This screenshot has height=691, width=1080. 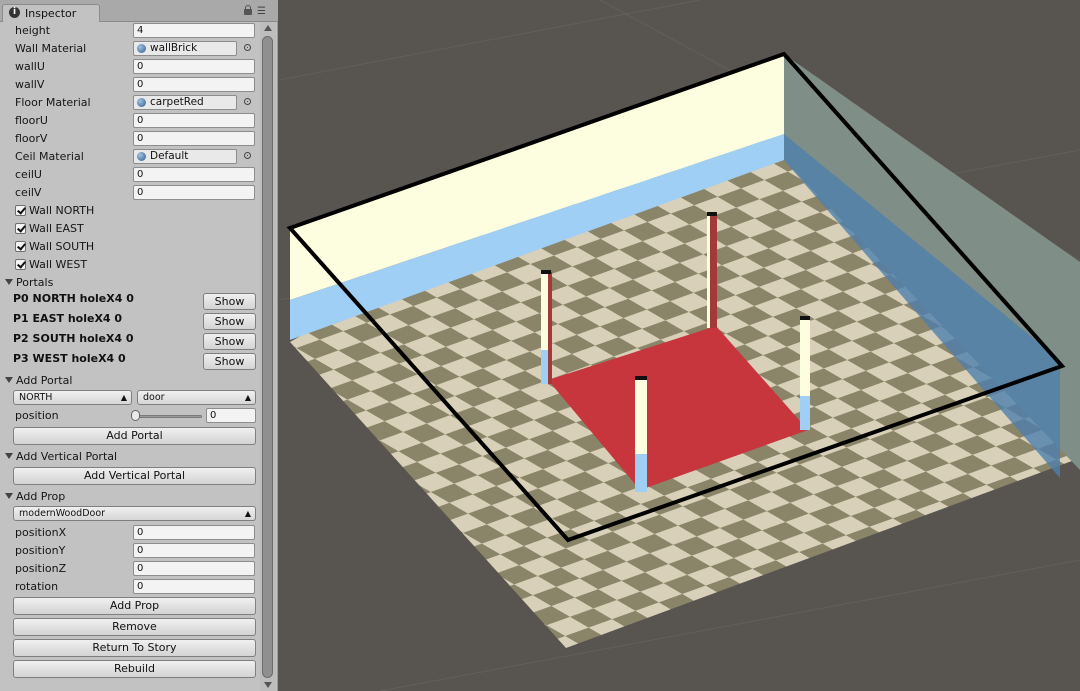 What do you see at coordinates (40, 550) in the screenshot?
I see `positionY-label: positionY` at bounding box center [40, 550].